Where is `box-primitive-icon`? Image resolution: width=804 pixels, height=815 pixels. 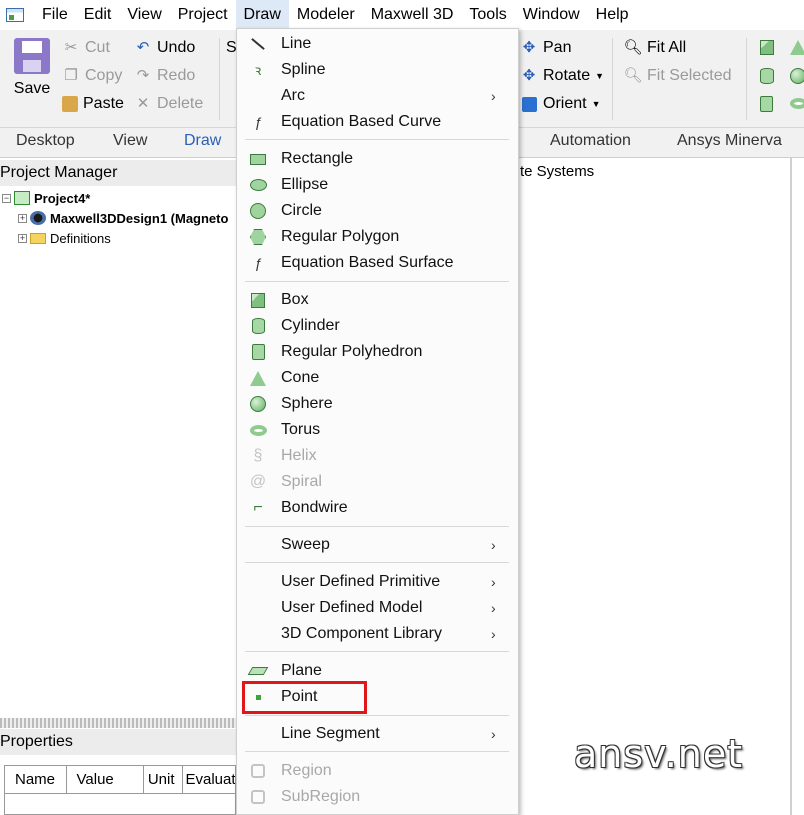
box-primitive-icon is located at coordinates (767, 47).